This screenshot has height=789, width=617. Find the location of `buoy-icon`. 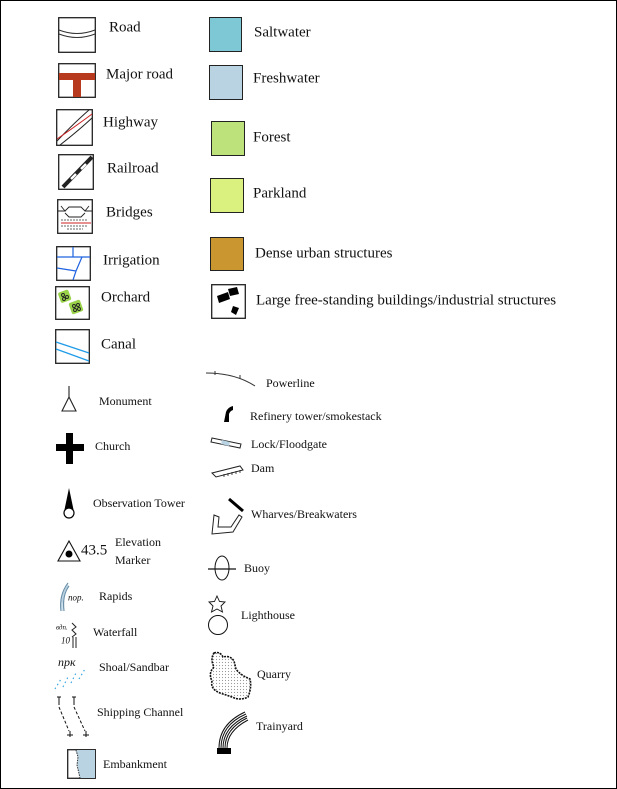

buoy-icon is located at coordinates (222, 568).